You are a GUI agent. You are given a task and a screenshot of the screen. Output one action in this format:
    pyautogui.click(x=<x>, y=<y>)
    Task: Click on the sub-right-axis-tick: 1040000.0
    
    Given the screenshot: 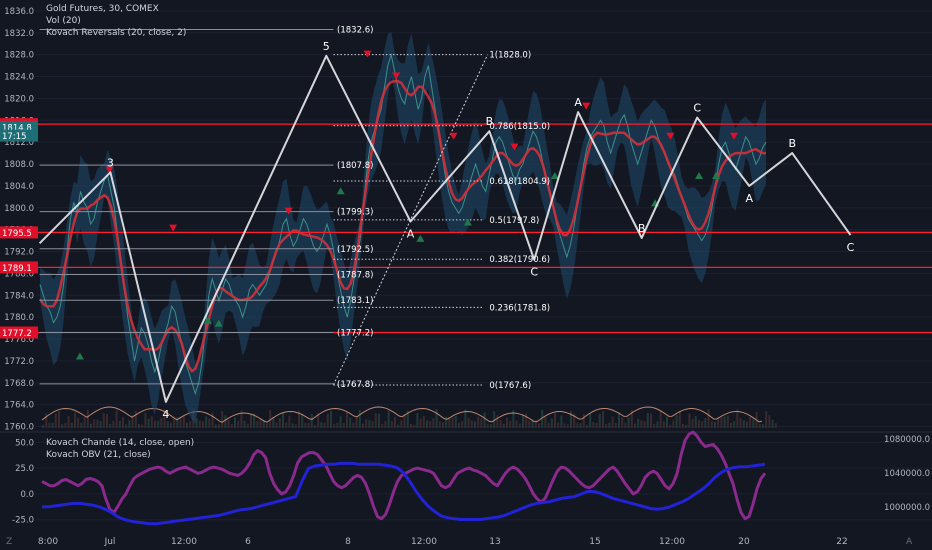 What is the action you would take?
    pyautogui.click(x=907, y=474)
    